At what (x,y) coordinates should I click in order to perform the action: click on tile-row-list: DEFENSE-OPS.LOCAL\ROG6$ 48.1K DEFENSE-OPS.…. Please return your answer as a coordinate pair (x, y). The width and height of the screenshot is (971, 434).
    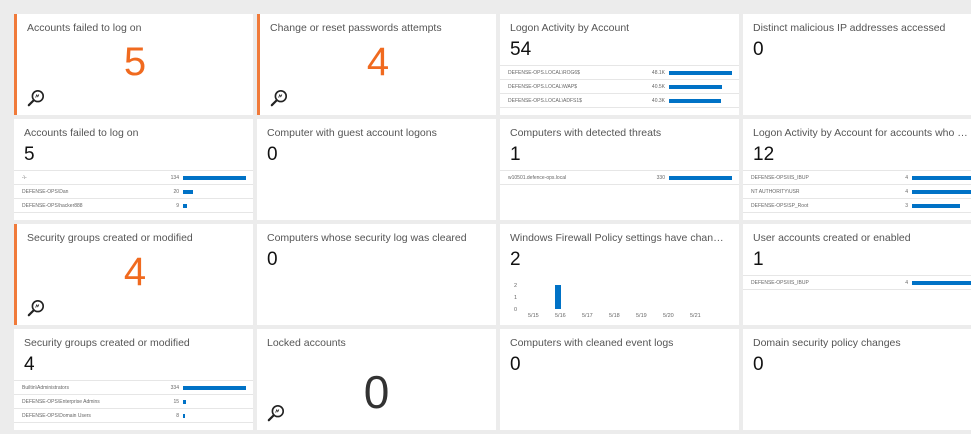
    Looking at the image, I should click on (619, 86).